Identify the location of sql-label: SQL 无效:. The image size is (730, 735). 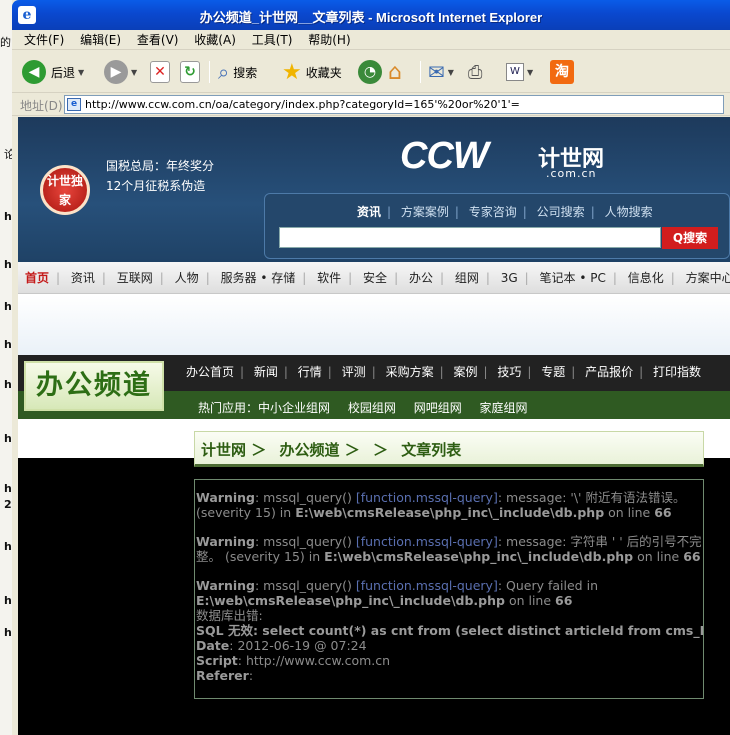
(227, 630).